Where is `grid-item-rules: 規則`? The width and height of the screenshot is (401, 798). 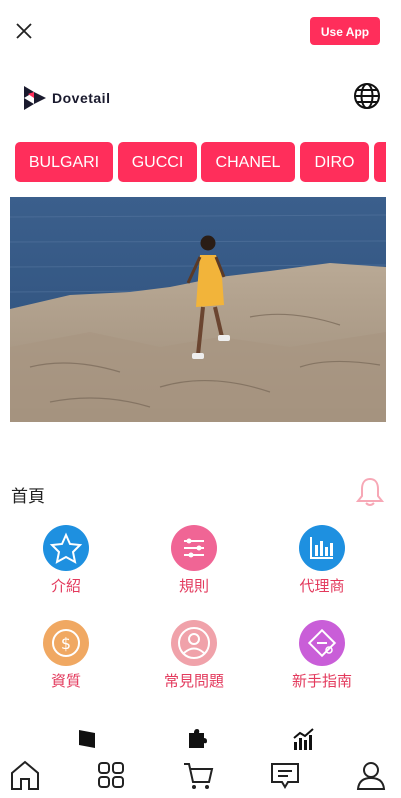
grid-item-rules: 規則 is located at coordinates (194, 560).